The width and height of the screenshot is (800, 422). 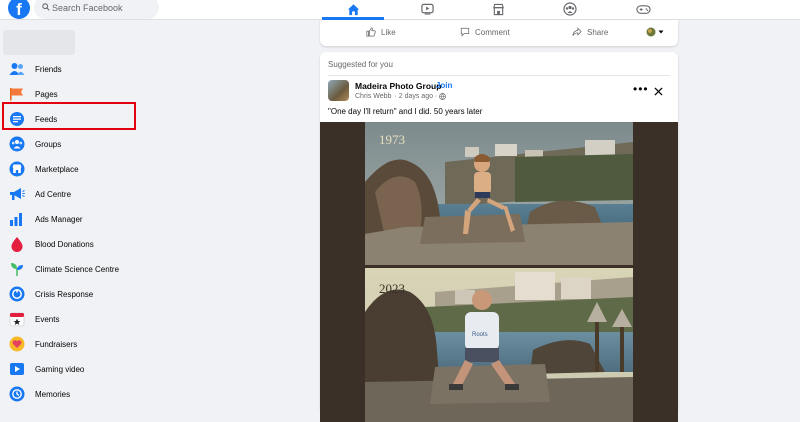 What do you see at coordinates (338, 90) in the screenshot?
I see `group-avatar` at bounding box center [338, 90].